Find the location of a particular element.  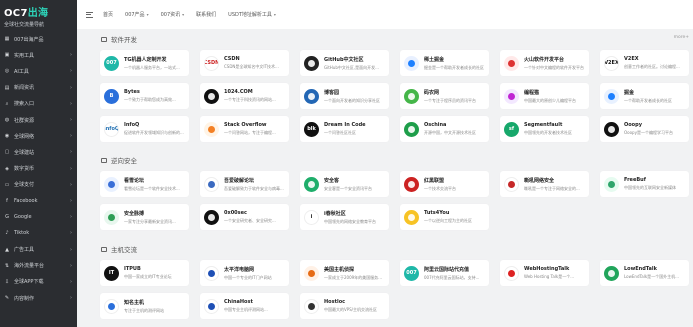

card-title: ITPUB is located at coordinates (132, 269).